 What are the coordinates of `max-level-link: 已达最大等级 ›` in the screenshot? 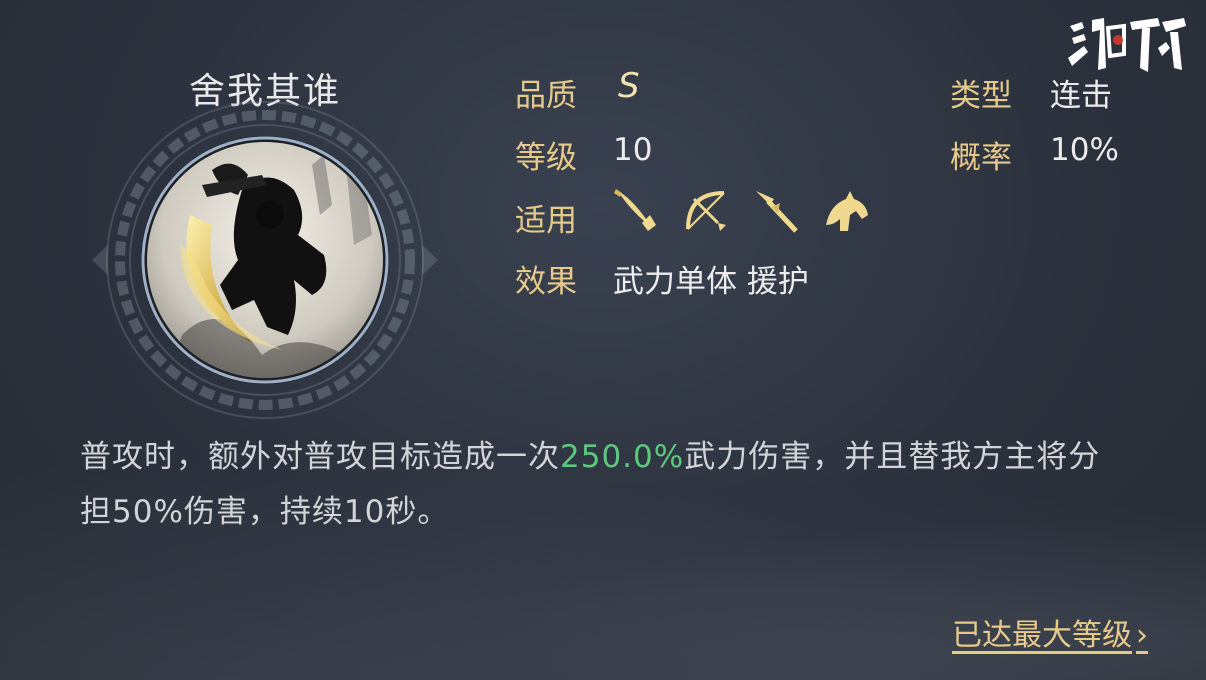 It's located at (1050, 632).